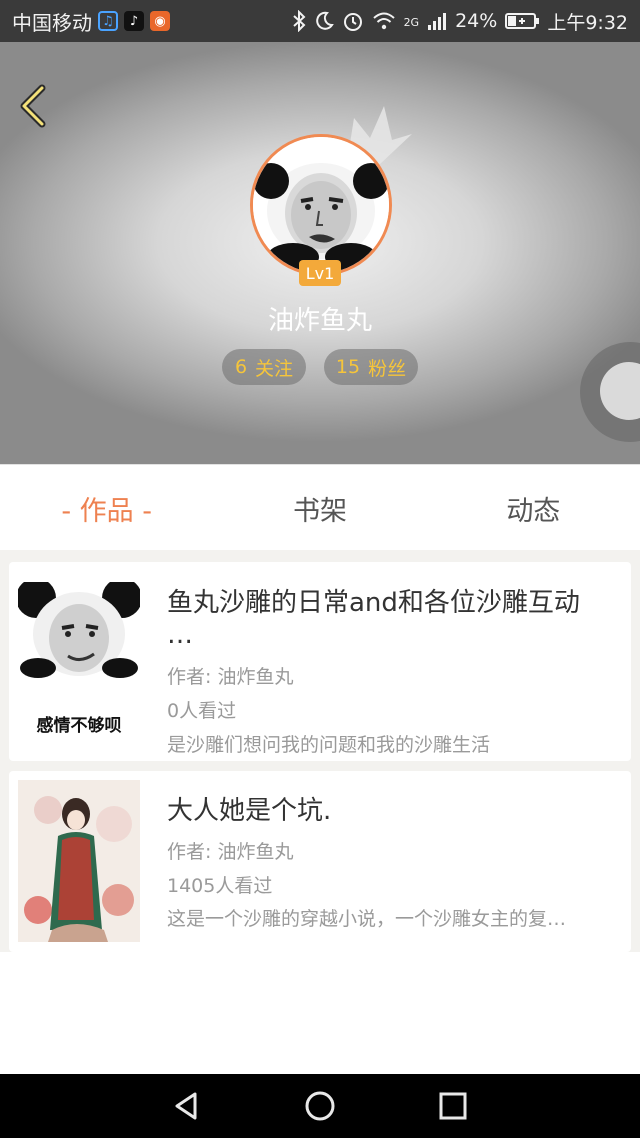  Describe the element at coordinates (522, 21) in the screenshot. I see `battery-icon` at that location.